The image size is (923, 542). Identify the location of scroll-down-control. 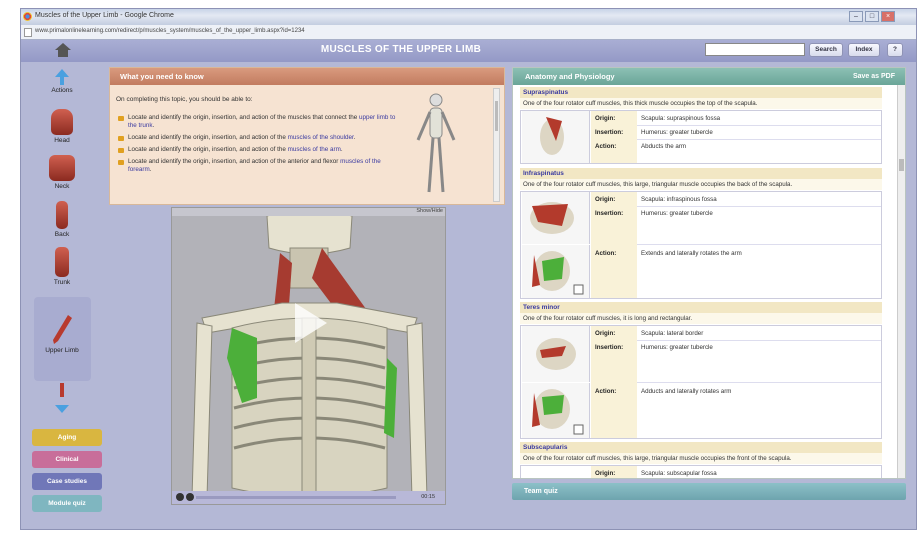
(62, 401).